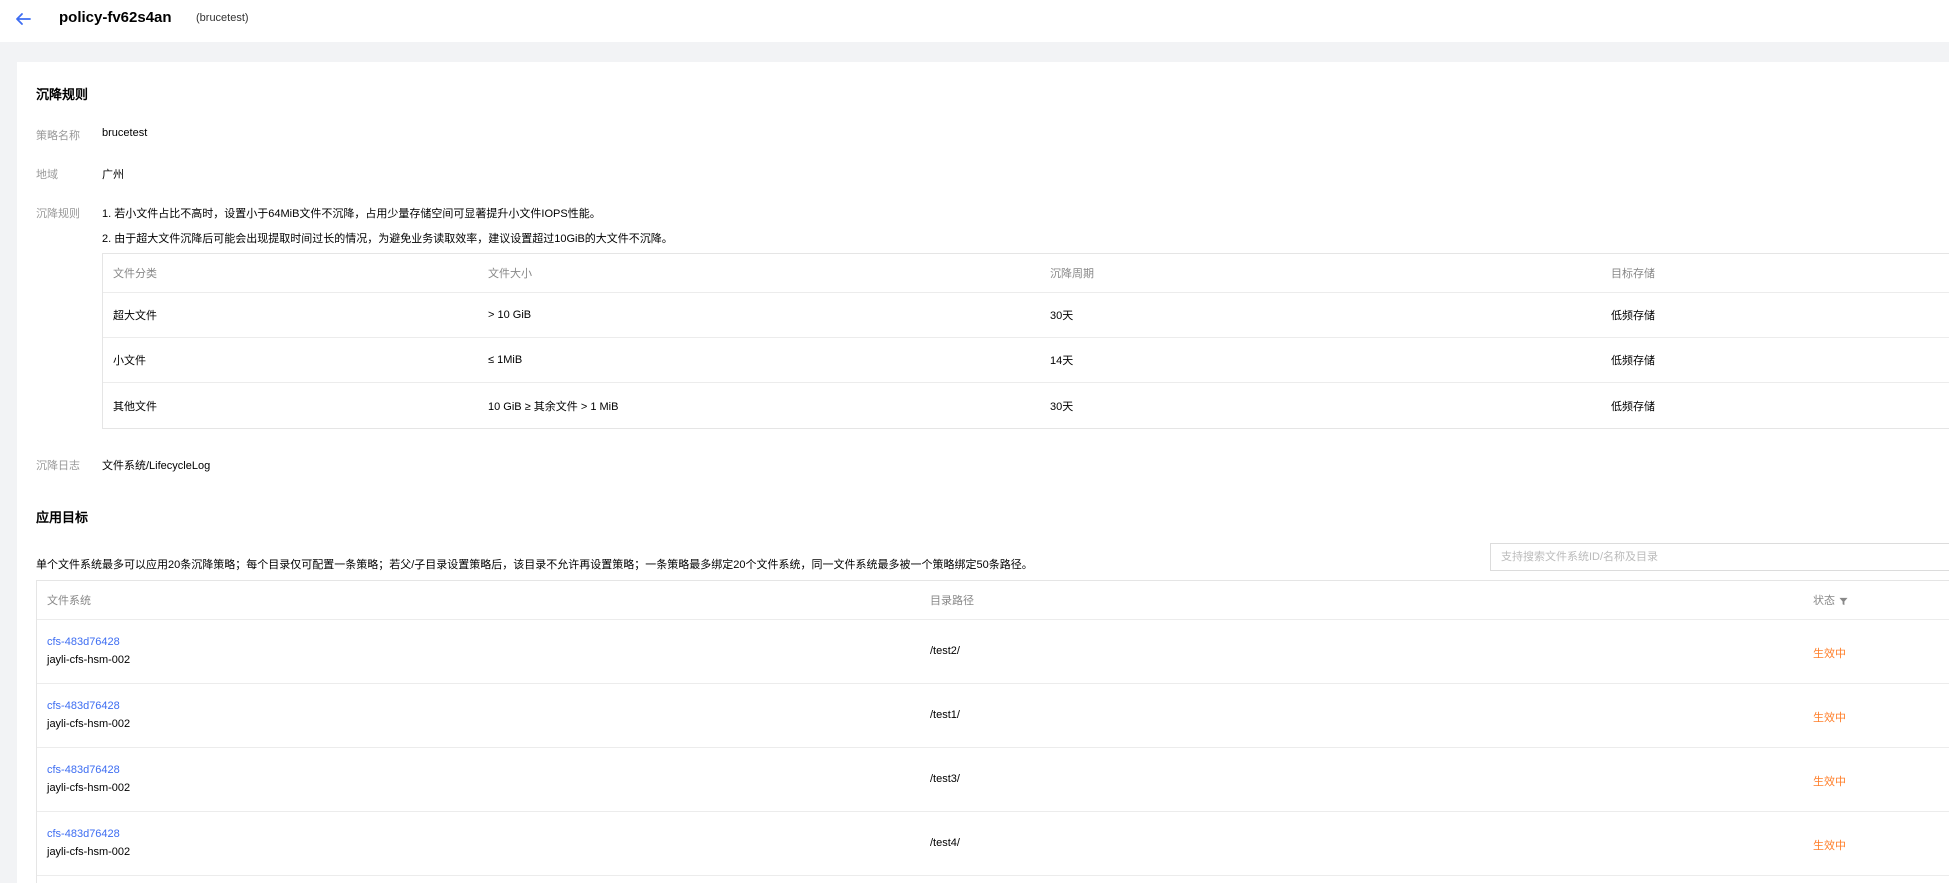  I want to click on page-subtitle: (brucetest), so click(222, 18).